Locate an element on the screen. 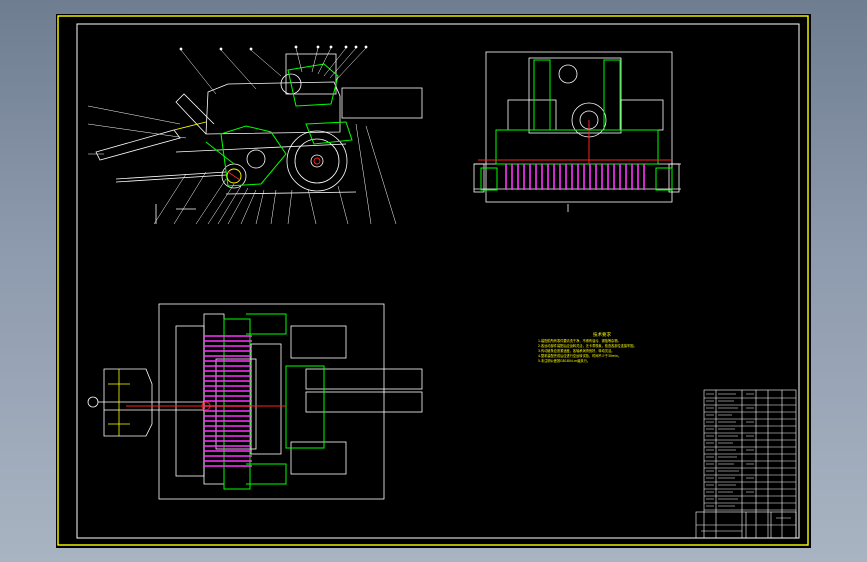 The image size is (867, 562). notes-line-4: 4.整机装配完成后应进行空运转试验，时间不少于30min。 is located at coordinates (579, 355).